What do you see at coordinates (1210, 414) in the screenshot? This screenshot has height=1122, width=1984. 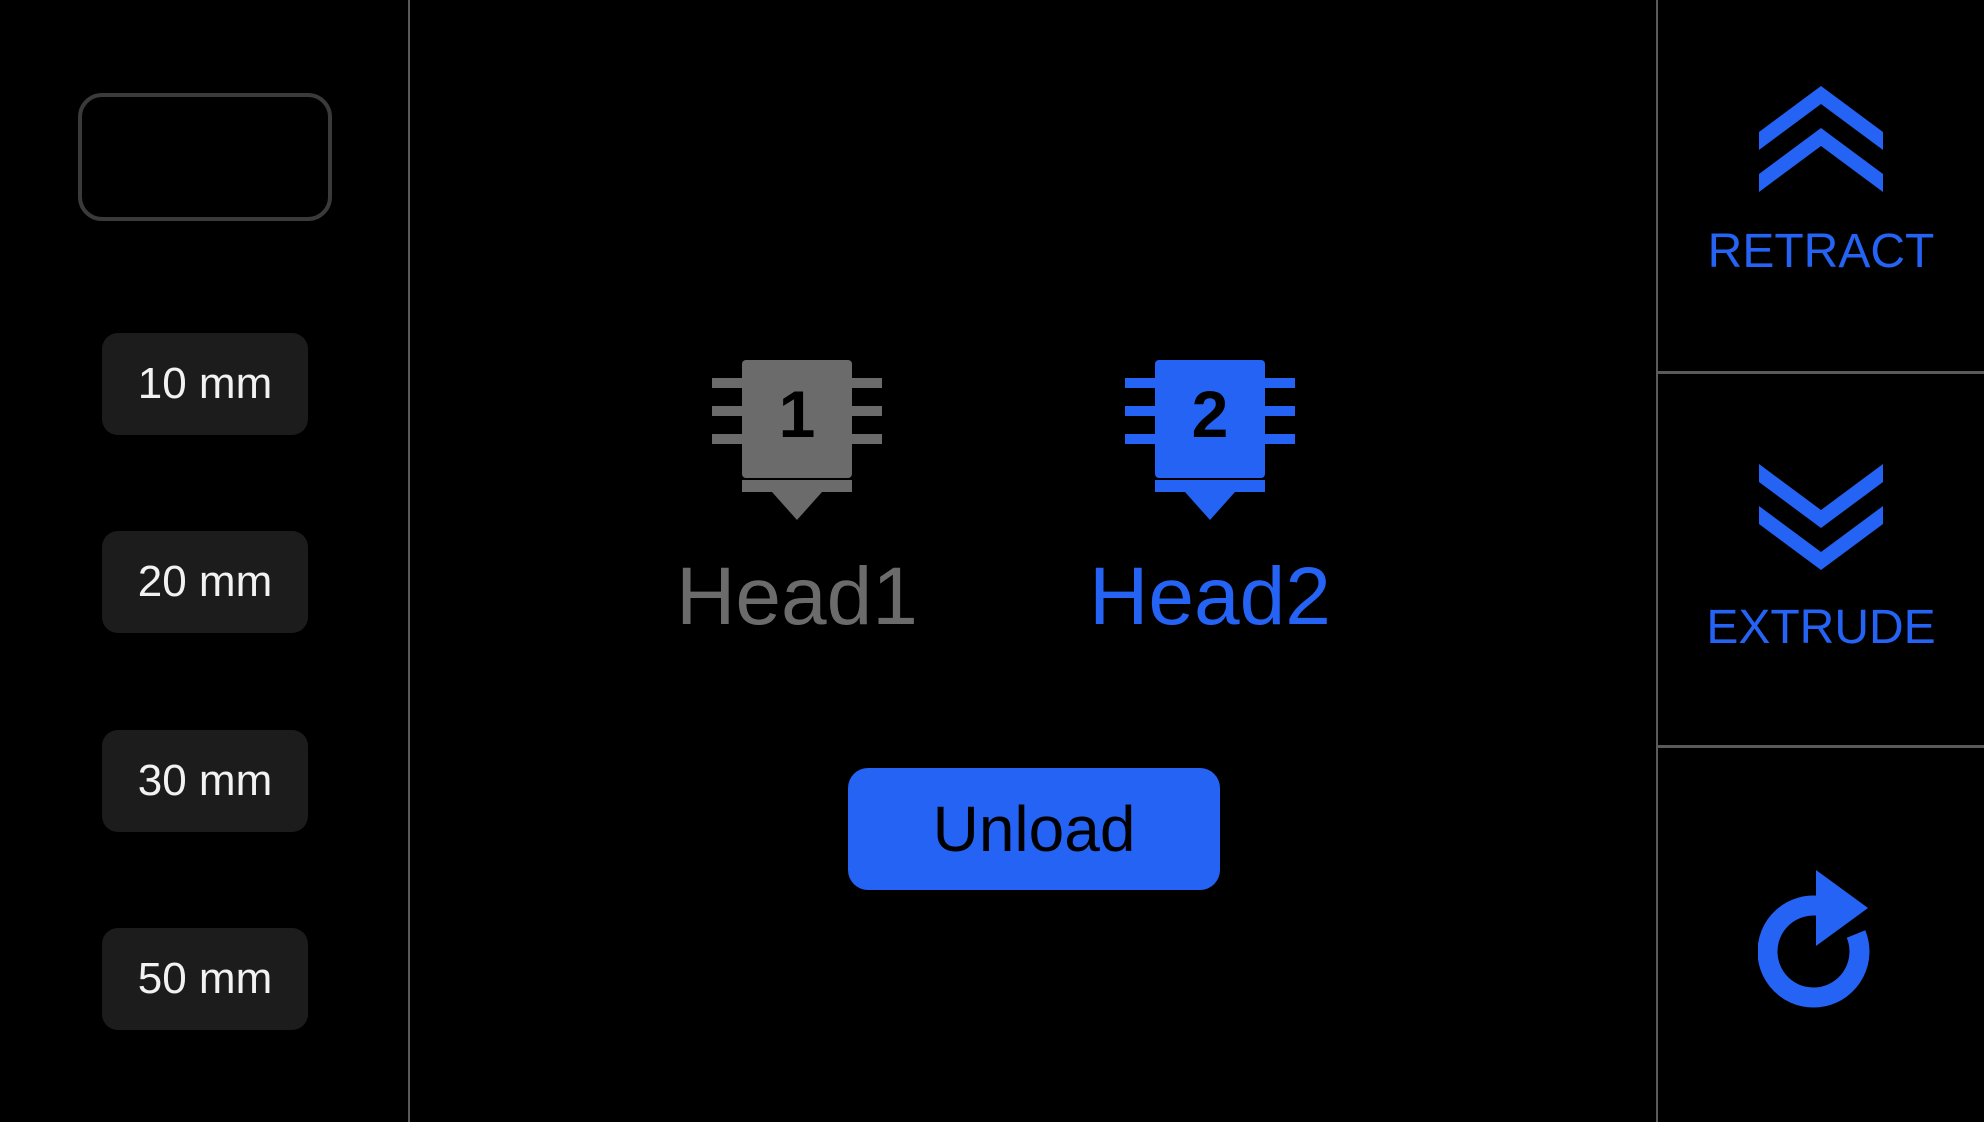 I see `head2-number: 2` at bounding box center [1210, 414].